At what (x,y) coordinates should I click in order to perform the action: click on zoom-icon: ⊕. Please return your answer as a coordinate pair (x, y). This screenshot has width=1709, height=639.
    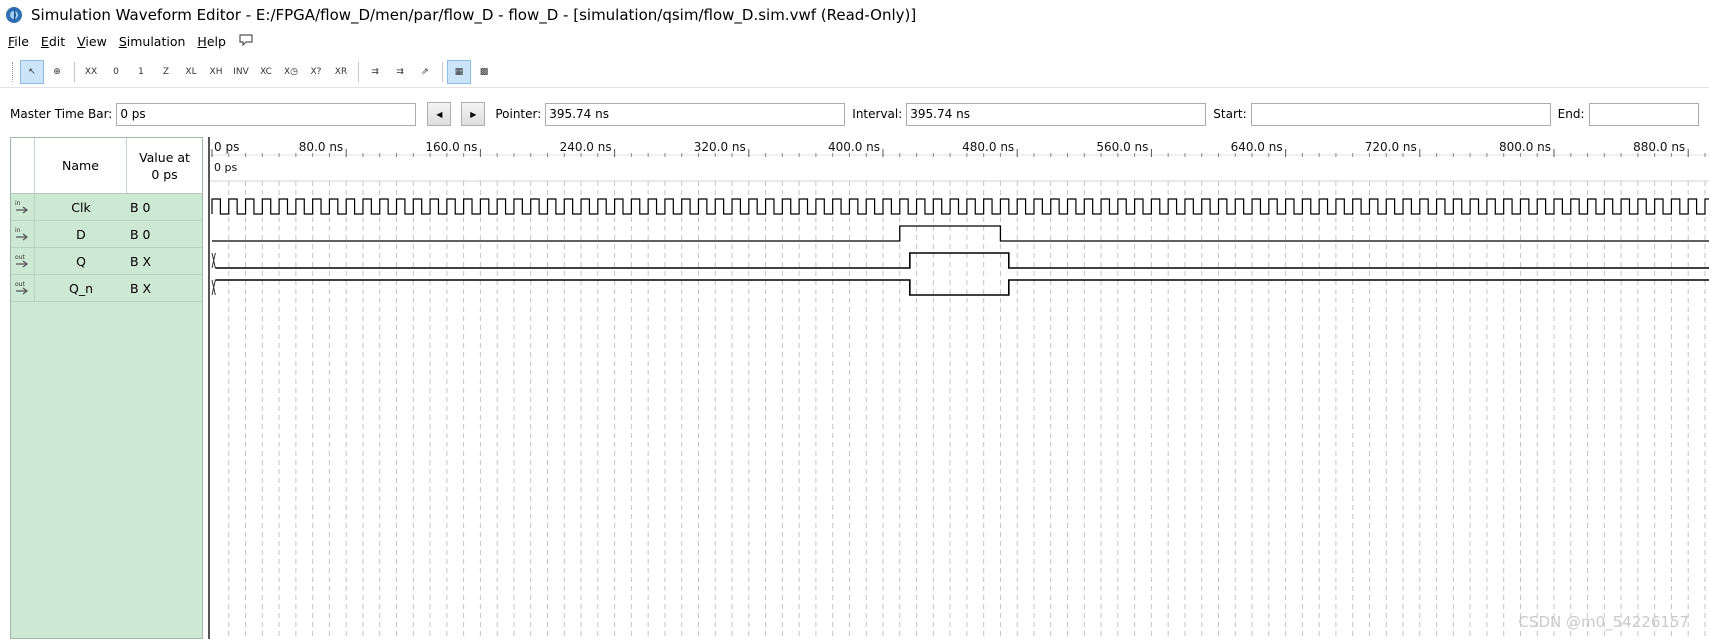
    Looking at the image, I should click on (57, 72).